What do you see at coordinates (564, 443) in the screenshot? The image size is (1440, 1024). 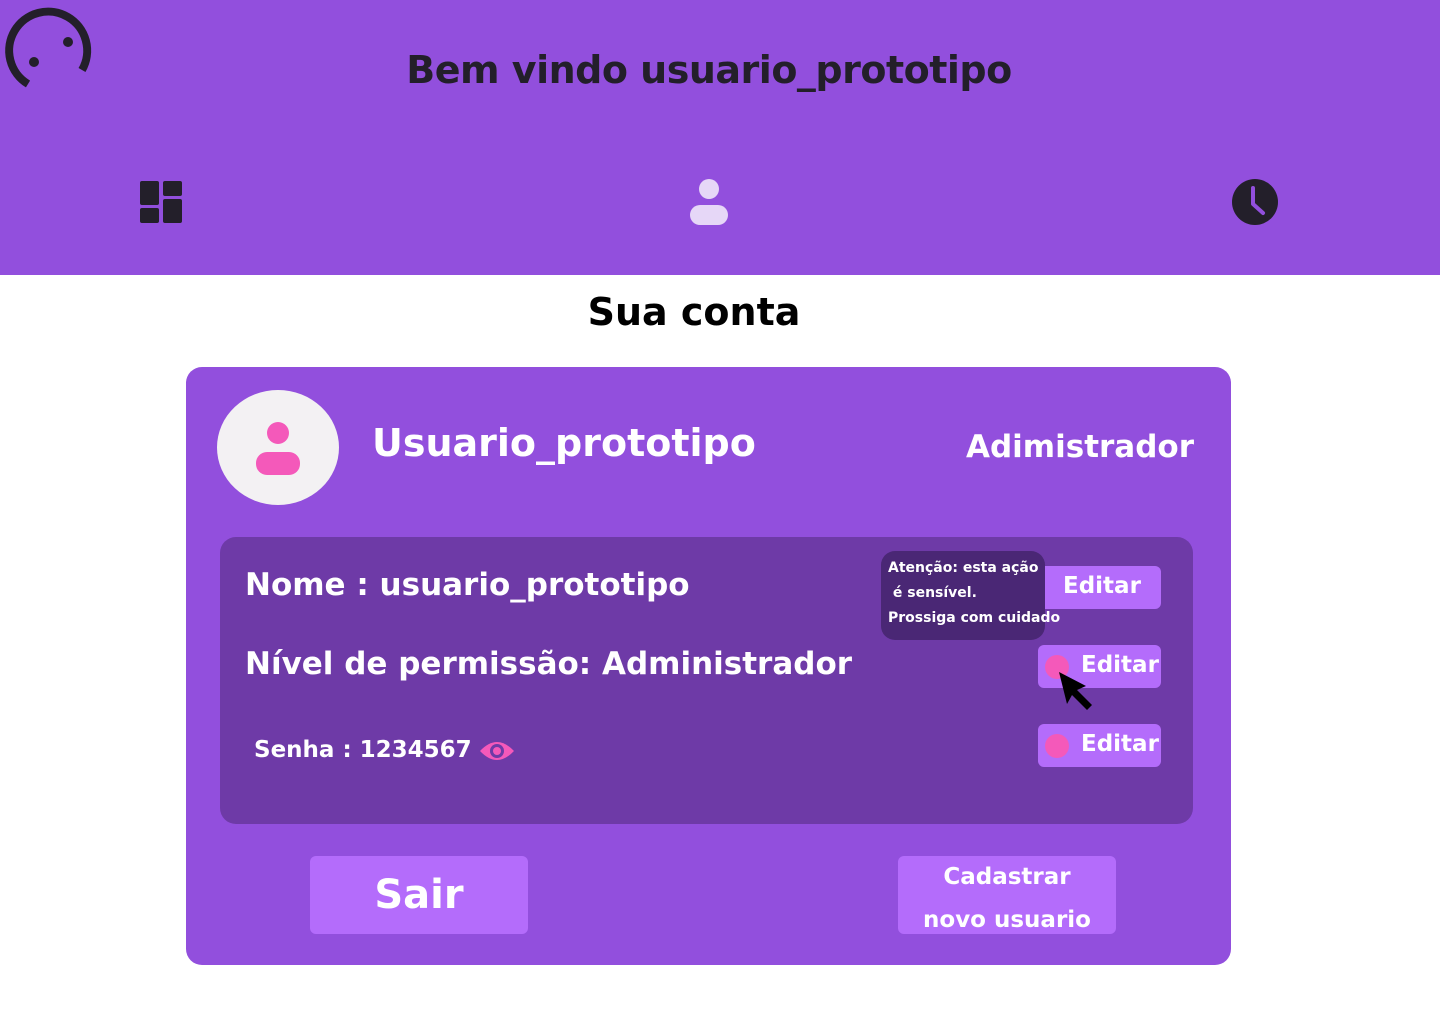 I see `account-username: Usuario_prototipo` at bounding box center [564, 443].